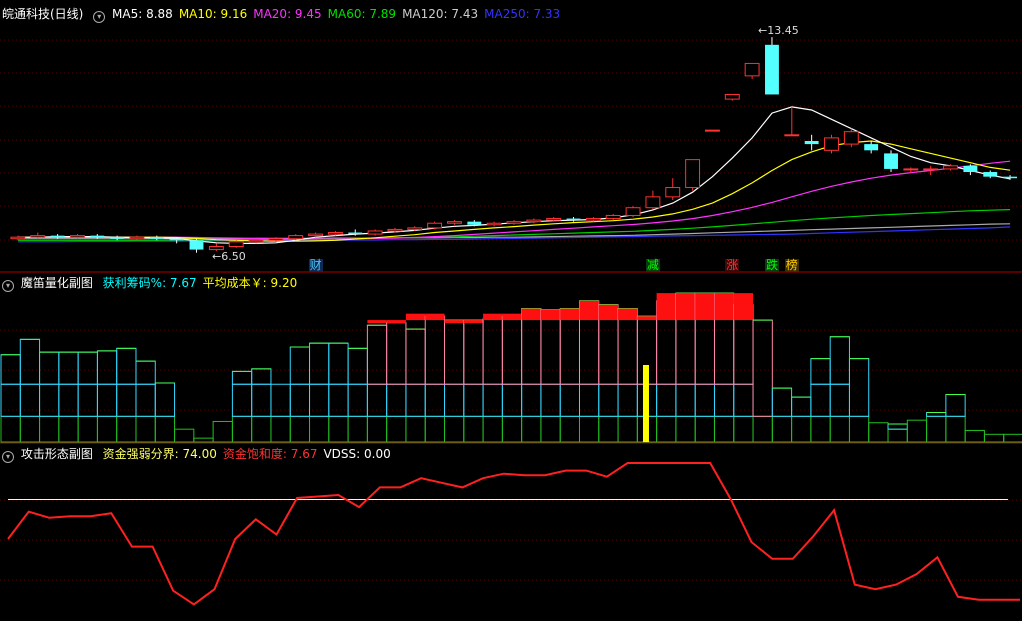  Describe the element at coordinates (732, 265) in the screenshot. I see `event-marker-2: 涨` at that location.